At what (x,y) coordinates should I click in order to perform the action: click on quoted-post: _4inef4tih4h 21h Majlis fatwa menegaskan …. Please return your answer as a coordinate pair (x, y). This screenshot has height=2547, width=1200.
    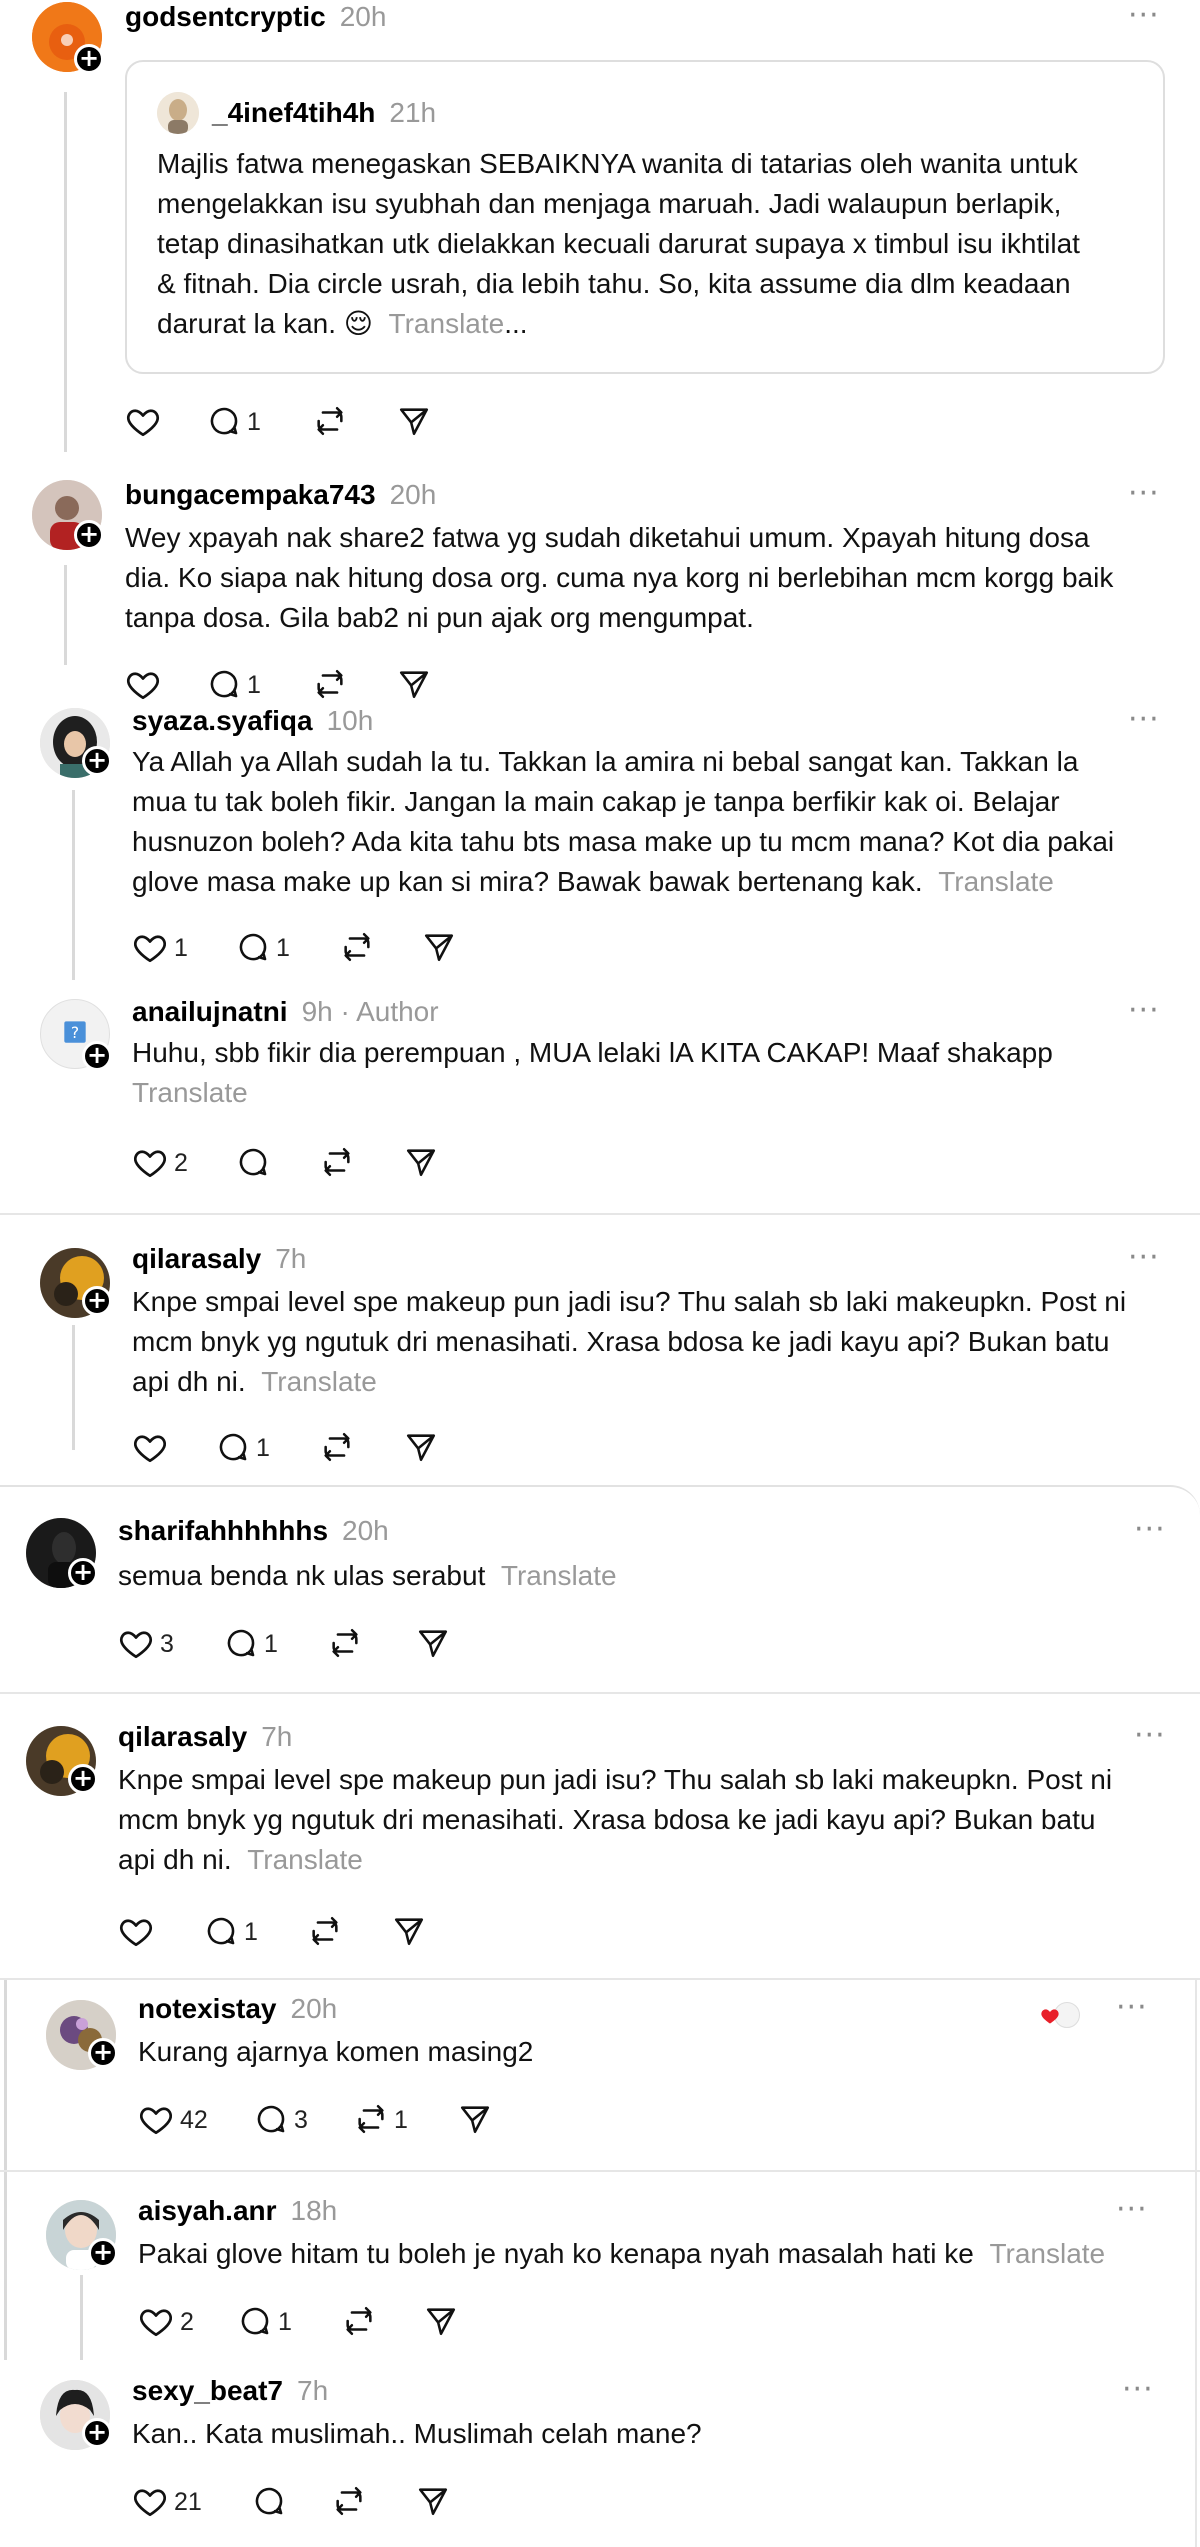
    Looking at the image, I should click on (645, 217).